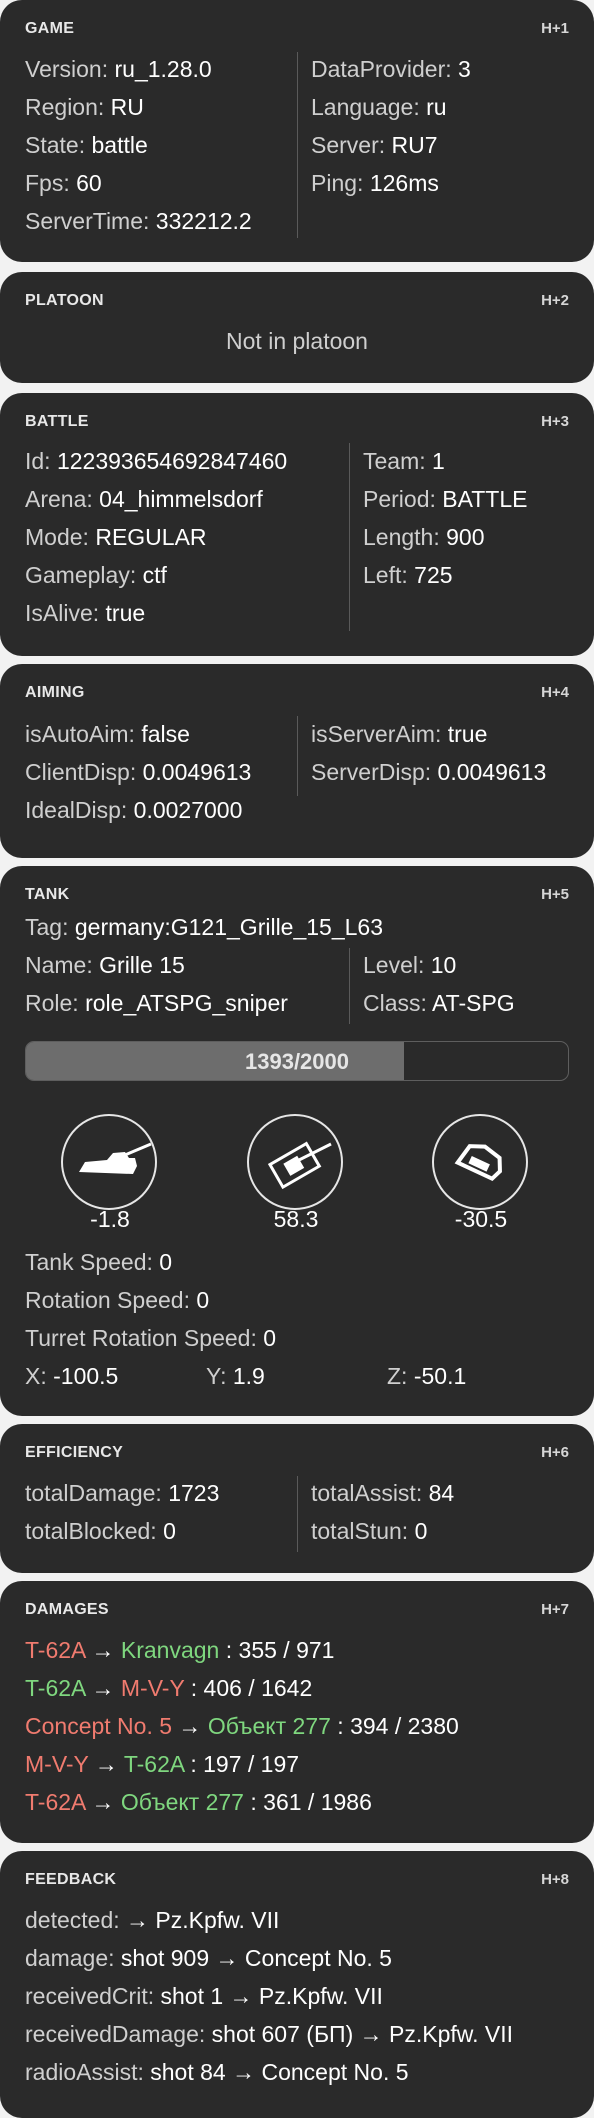 Image resolution: width=594 pixels, height=2118 pixels. What do you see at coordinates (445, 499) in the screenshot?
I see `battle-period: Period: BATTLE` at bounding box center [445, 499].